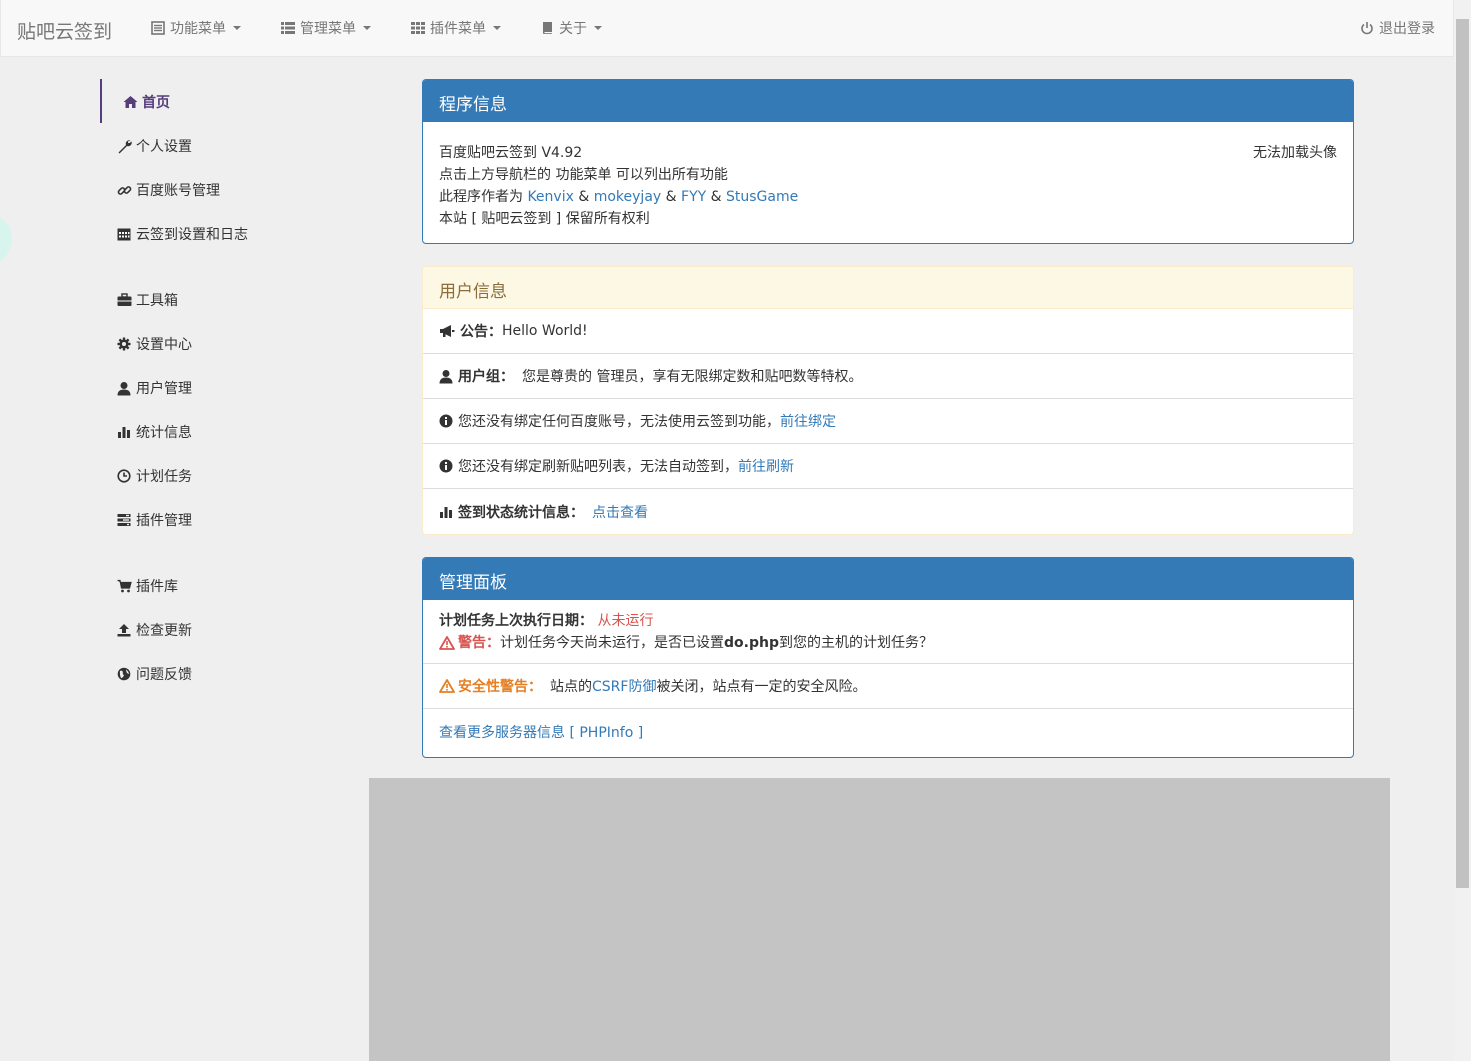 The height and width of the screenshot is (1061, 1471). I want to click on sidebar-item-label: 检查更新, so click(164, 631).